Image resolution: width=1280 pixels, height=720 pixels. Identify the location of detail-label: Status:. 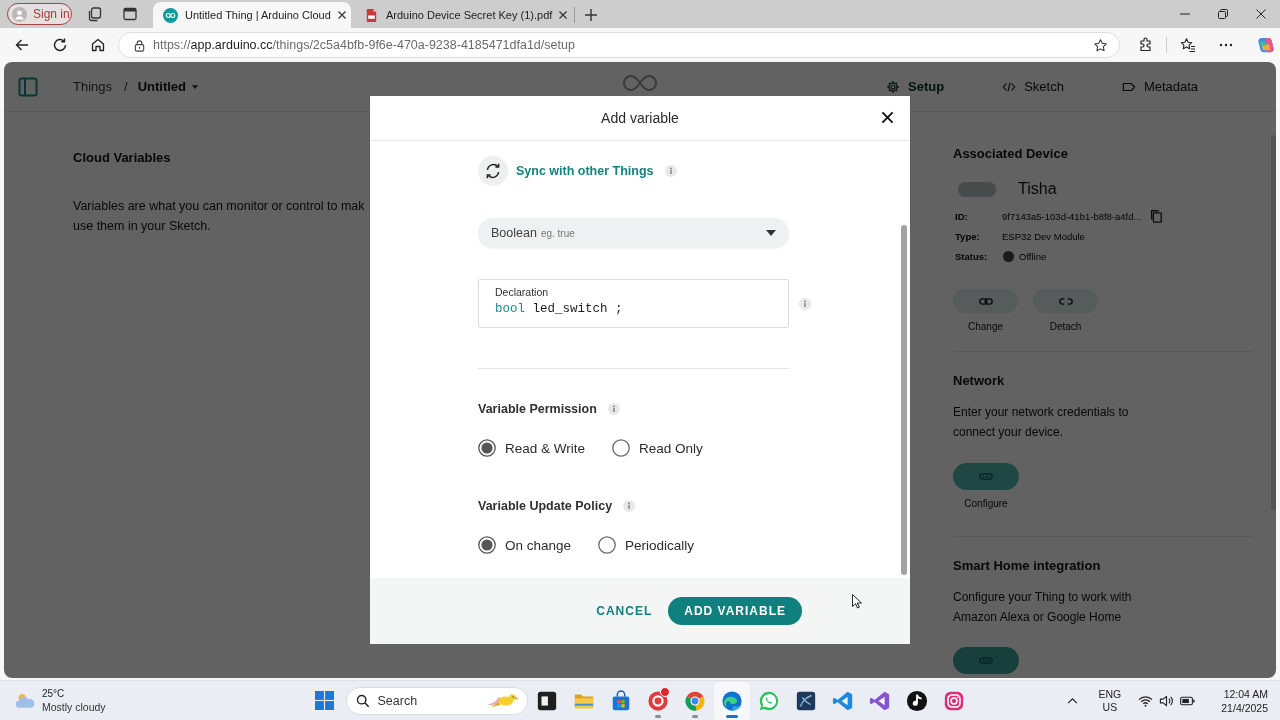
(972, 256).